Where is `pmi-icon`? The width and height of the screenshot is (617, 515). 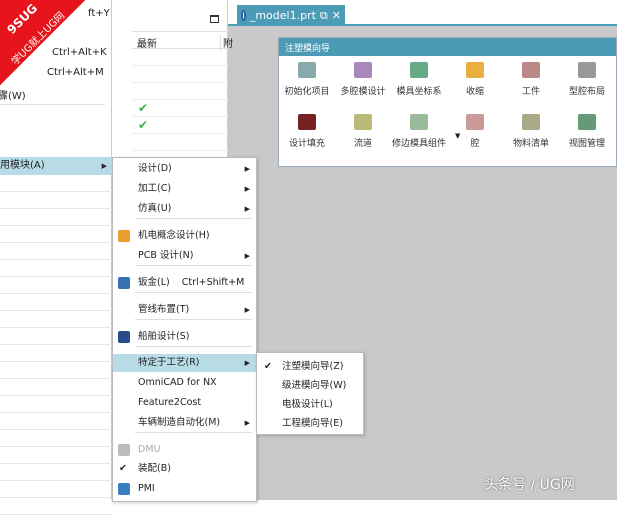
pmi-icon is located at coordinates (124, 489).